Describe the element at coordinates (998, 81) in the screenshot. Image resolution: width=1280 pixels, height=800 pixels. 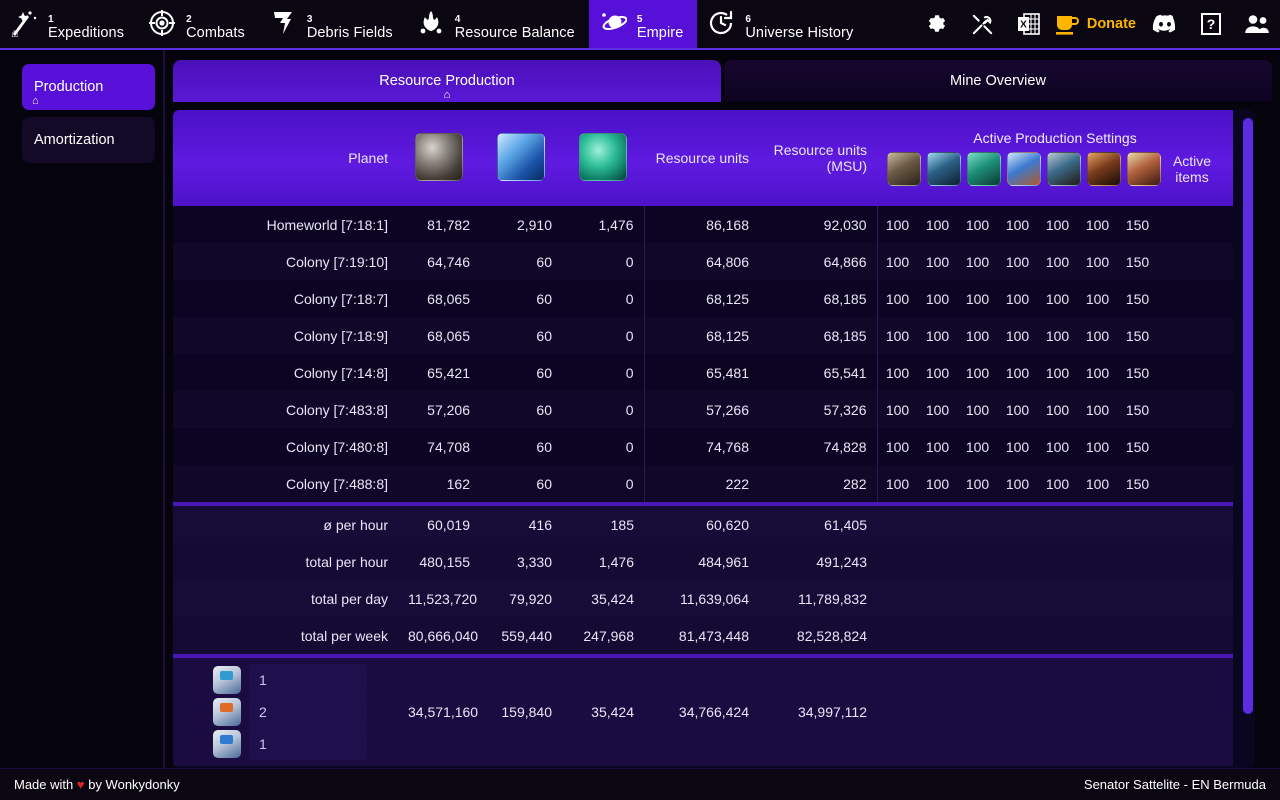
I see `tab-mine-overview: Mine Overview` at that location.